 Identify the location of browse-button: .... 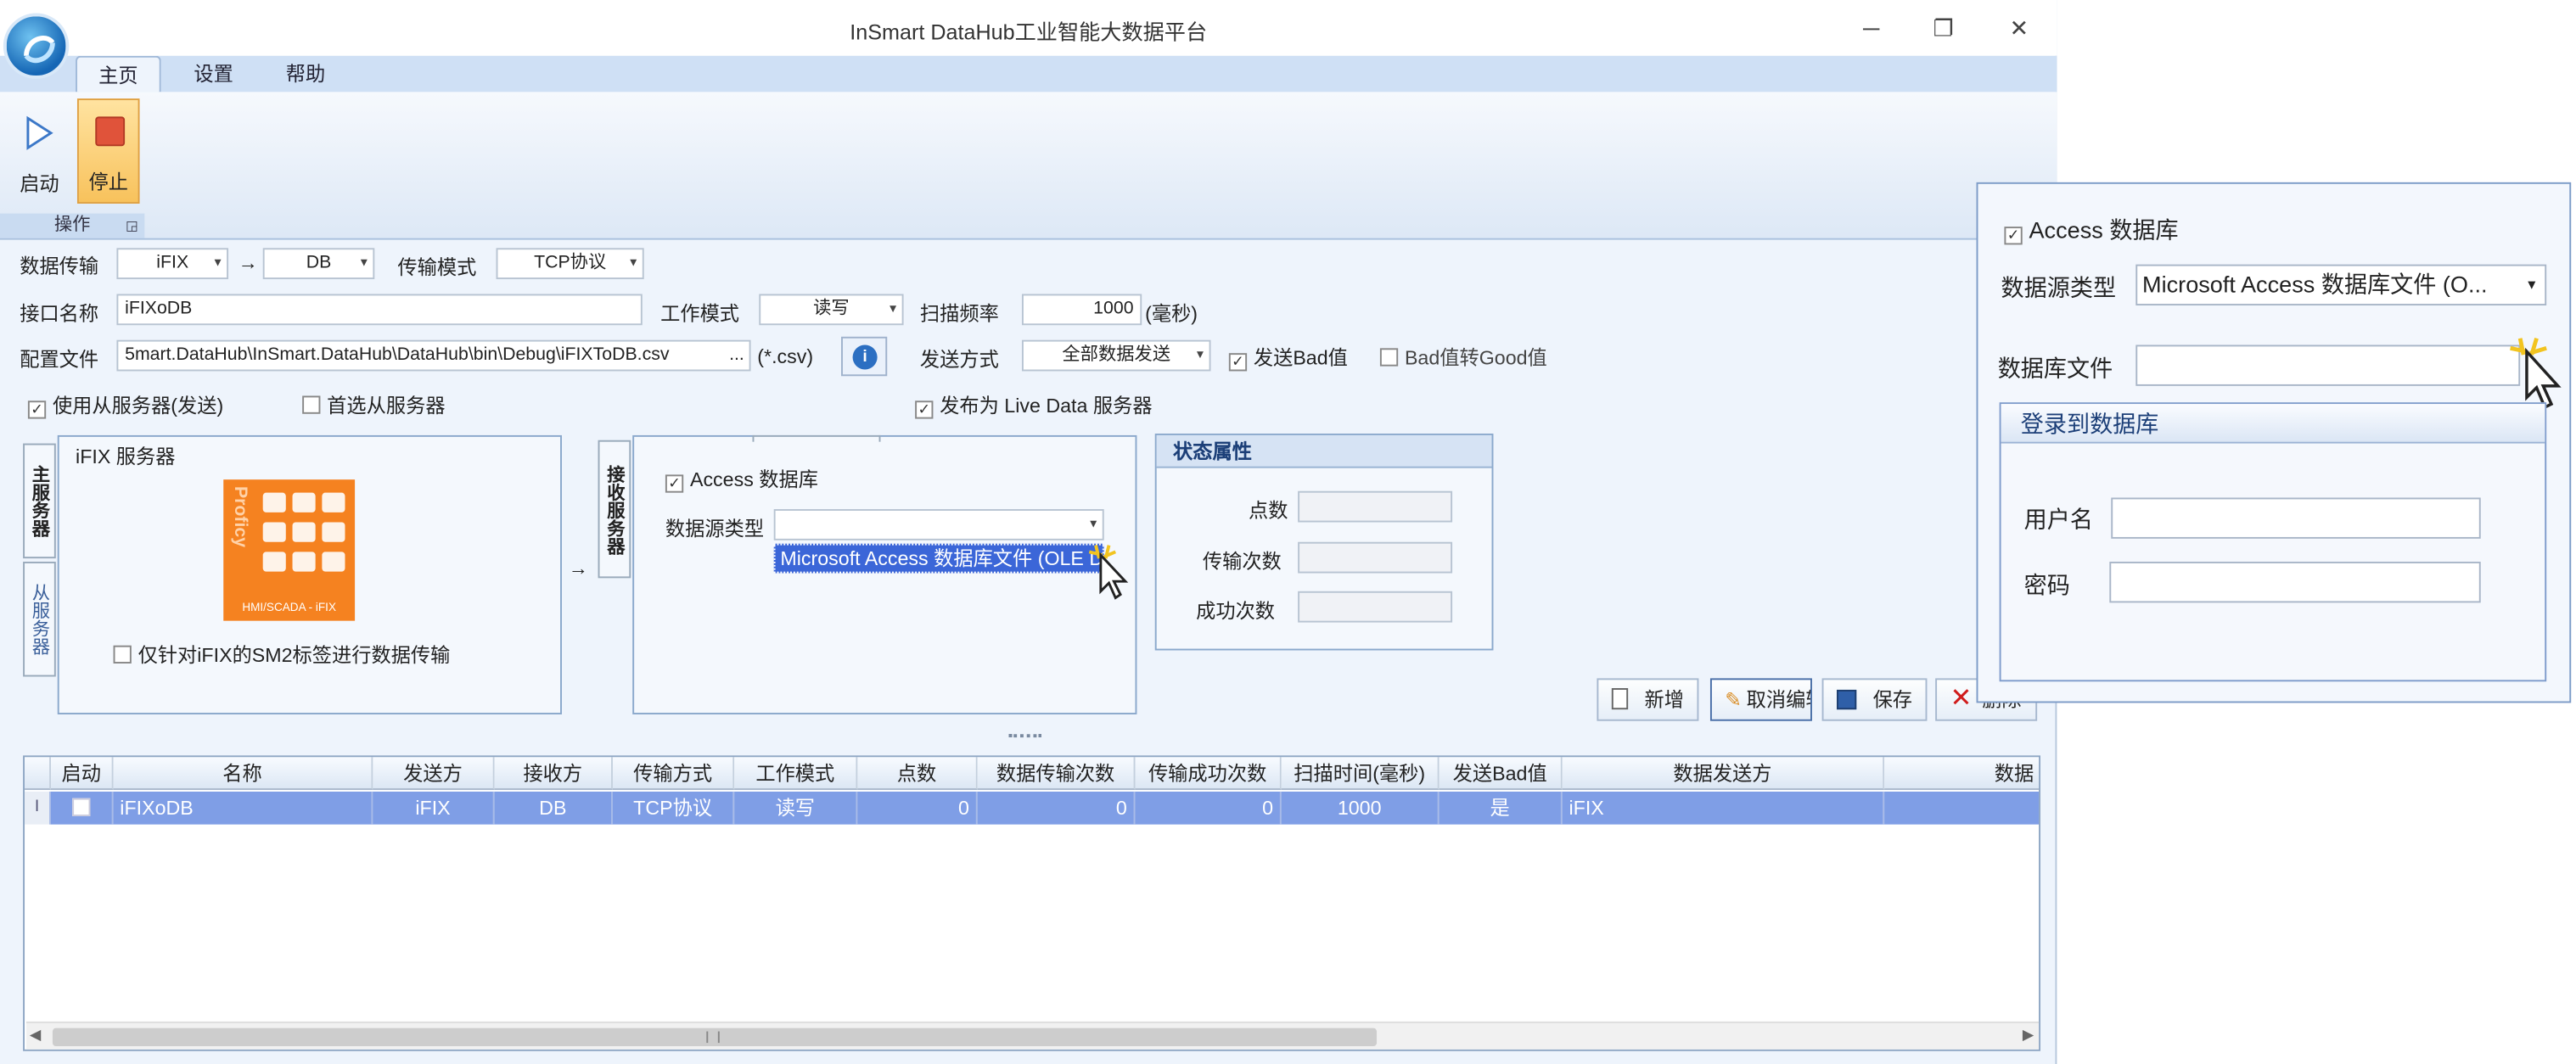
(736, 356).